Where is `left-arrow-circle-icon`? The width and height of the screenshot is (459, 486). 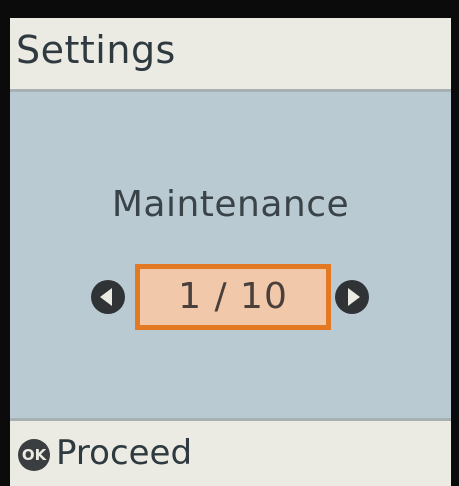
left-arrow-circle-icon is located at coordinates (108, 297).